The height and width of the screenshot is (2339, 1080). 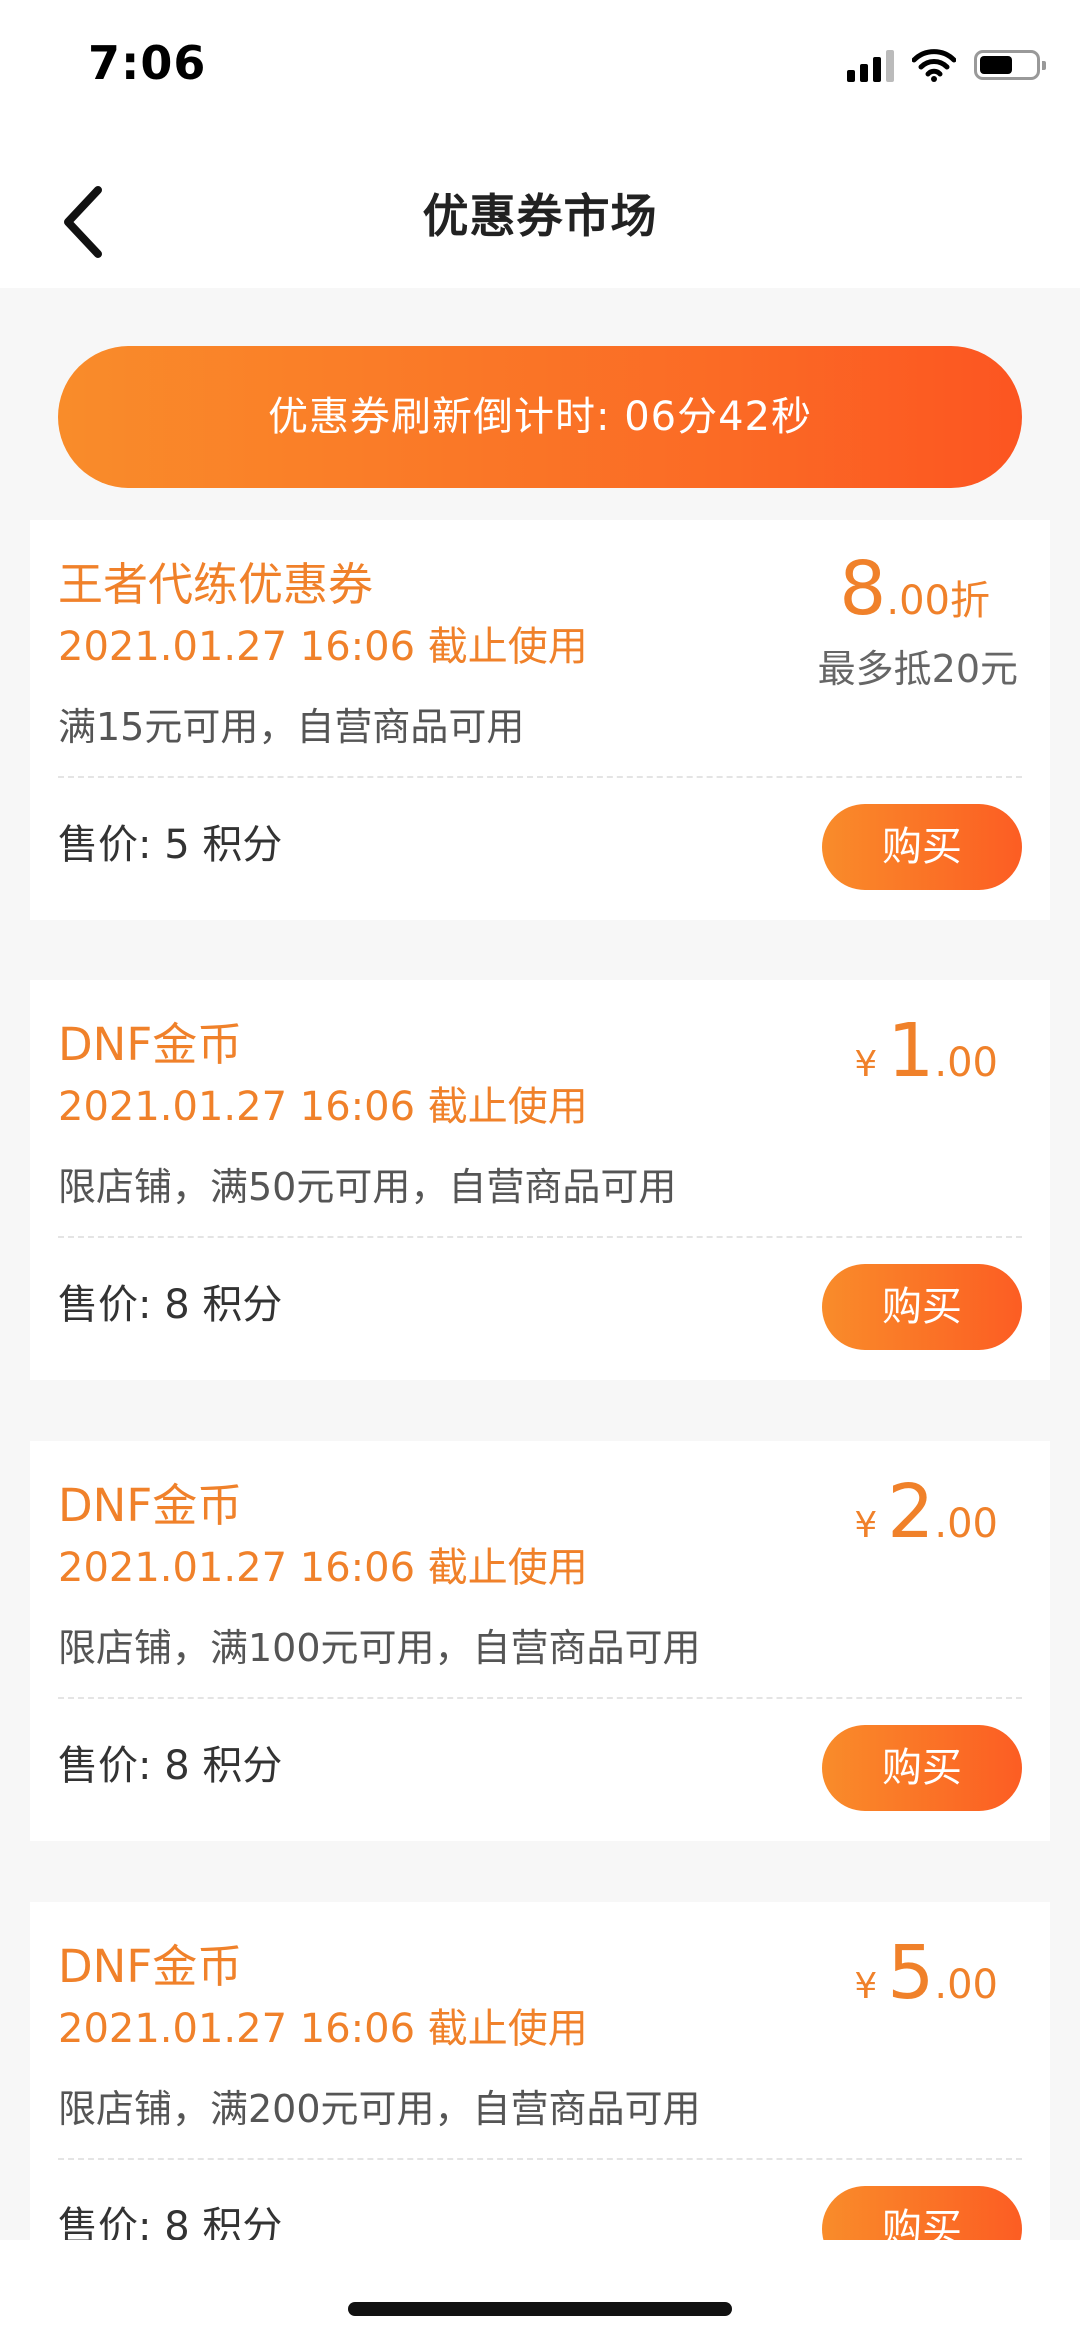 What do you see at coordinates (863, 589) in the screenshot?
I see `value-integer: 8` at bounding box center [863, 589].